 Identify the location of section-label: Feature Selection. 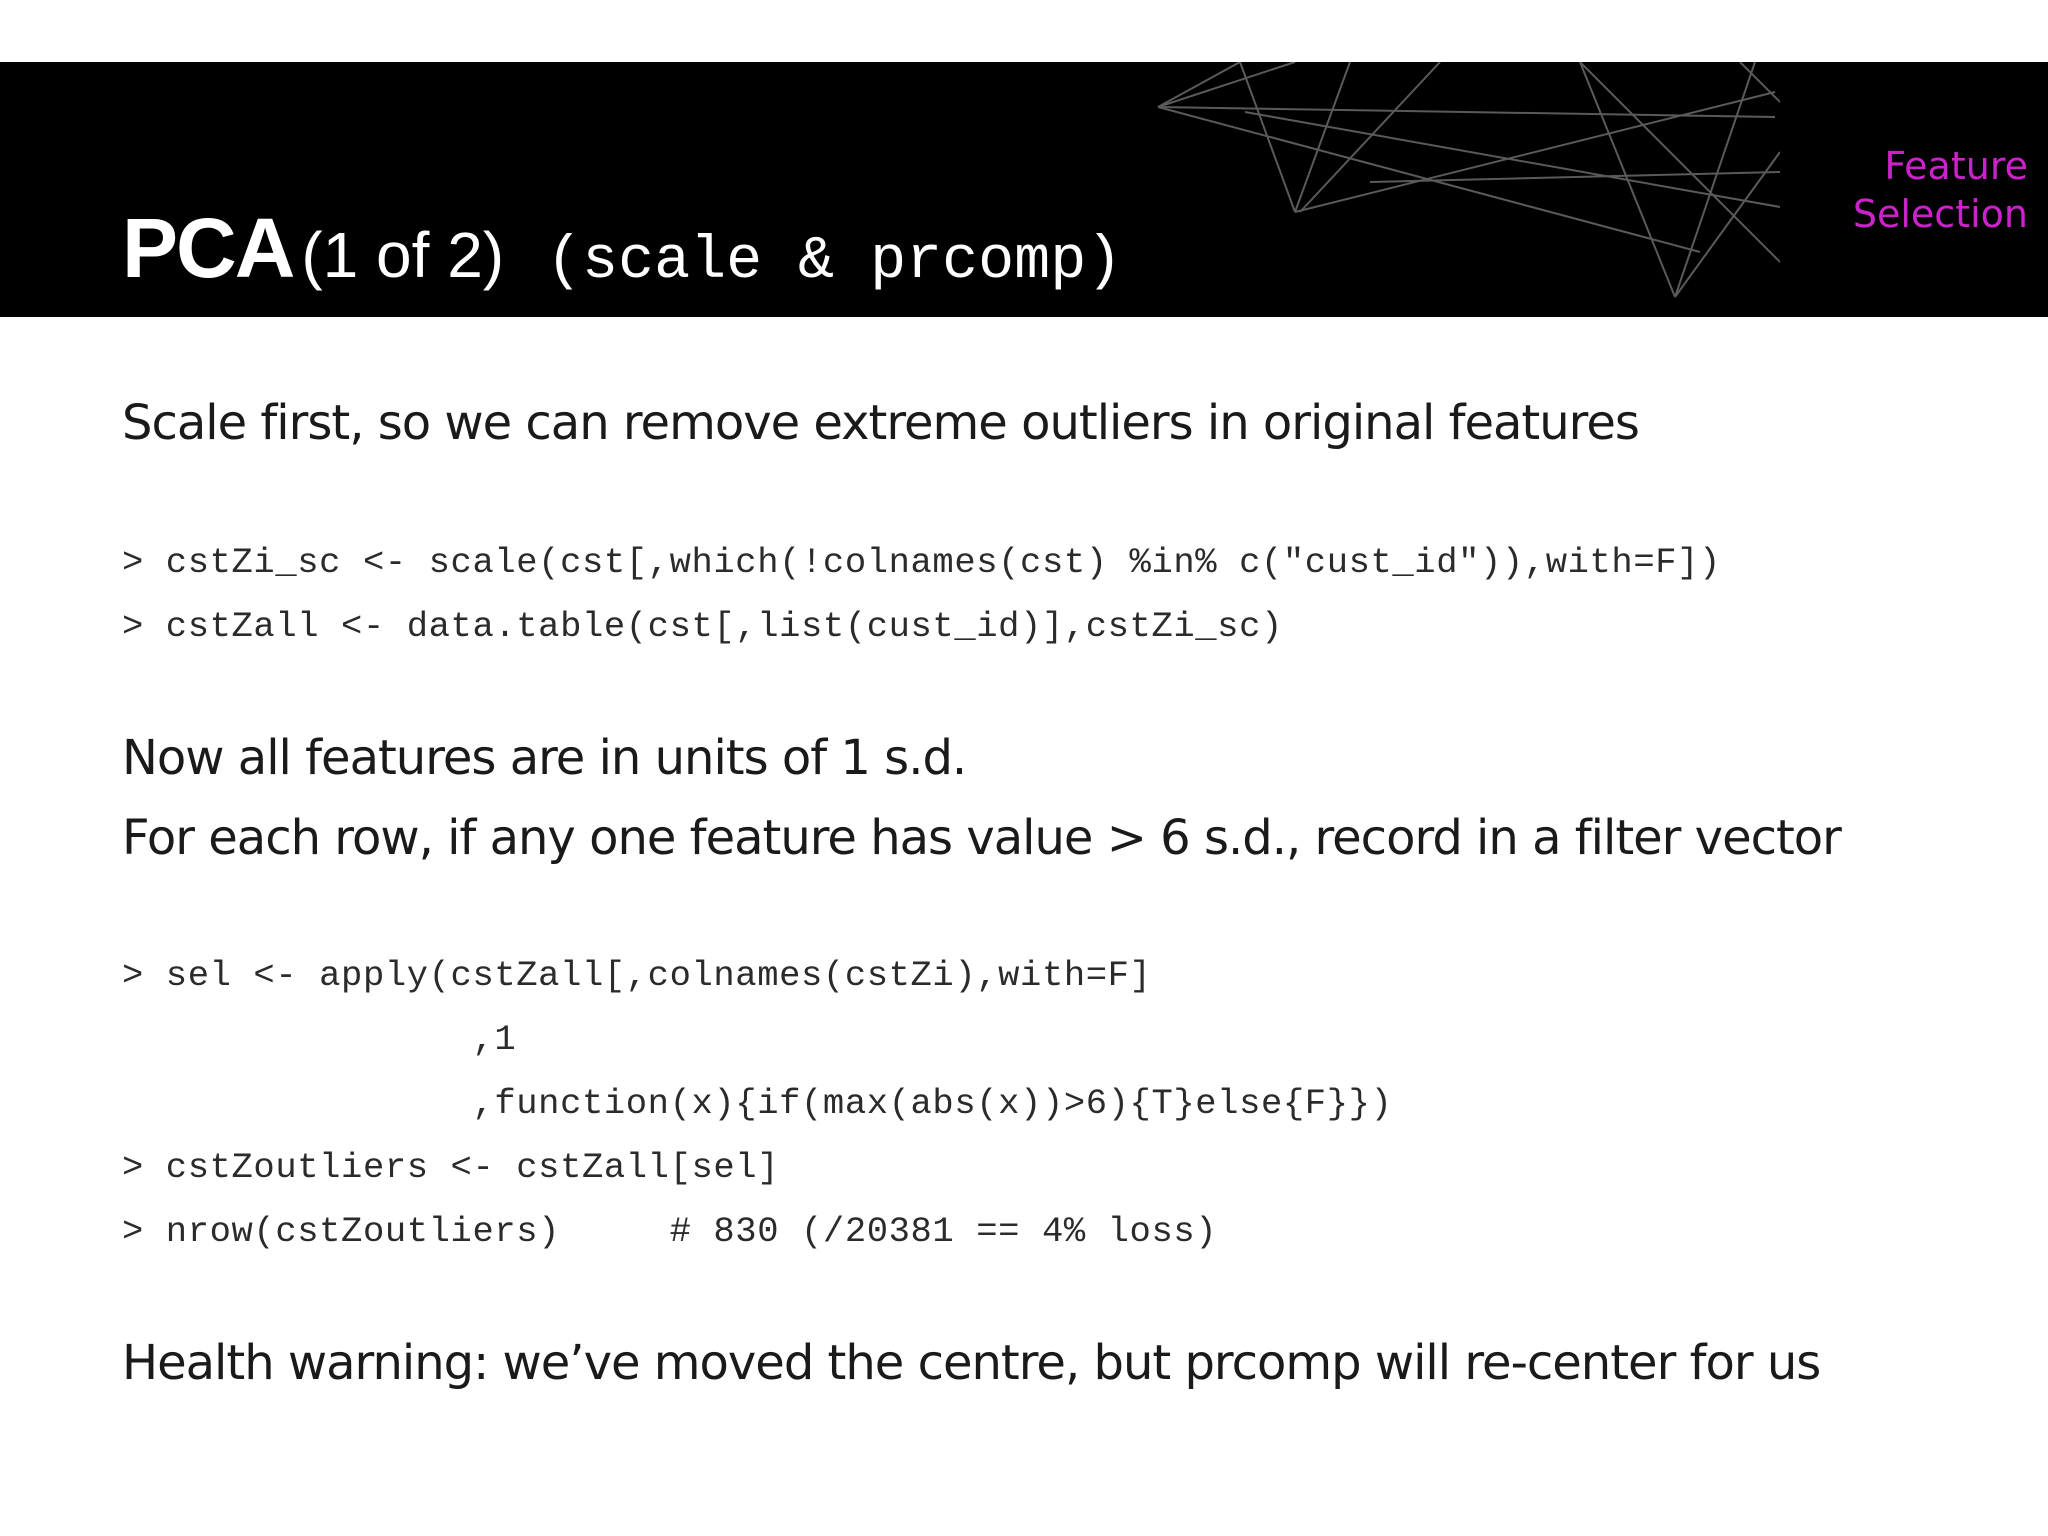
(1898, 190).